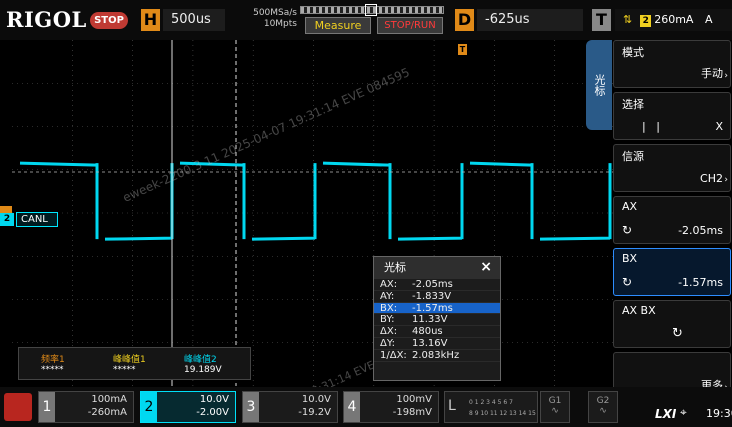 This screenshot has height=427, width=732. What do you see at coordinates (630, 206) in the screenshot?
I see `menu-item-title: AX` at bounding box center [630, 206].